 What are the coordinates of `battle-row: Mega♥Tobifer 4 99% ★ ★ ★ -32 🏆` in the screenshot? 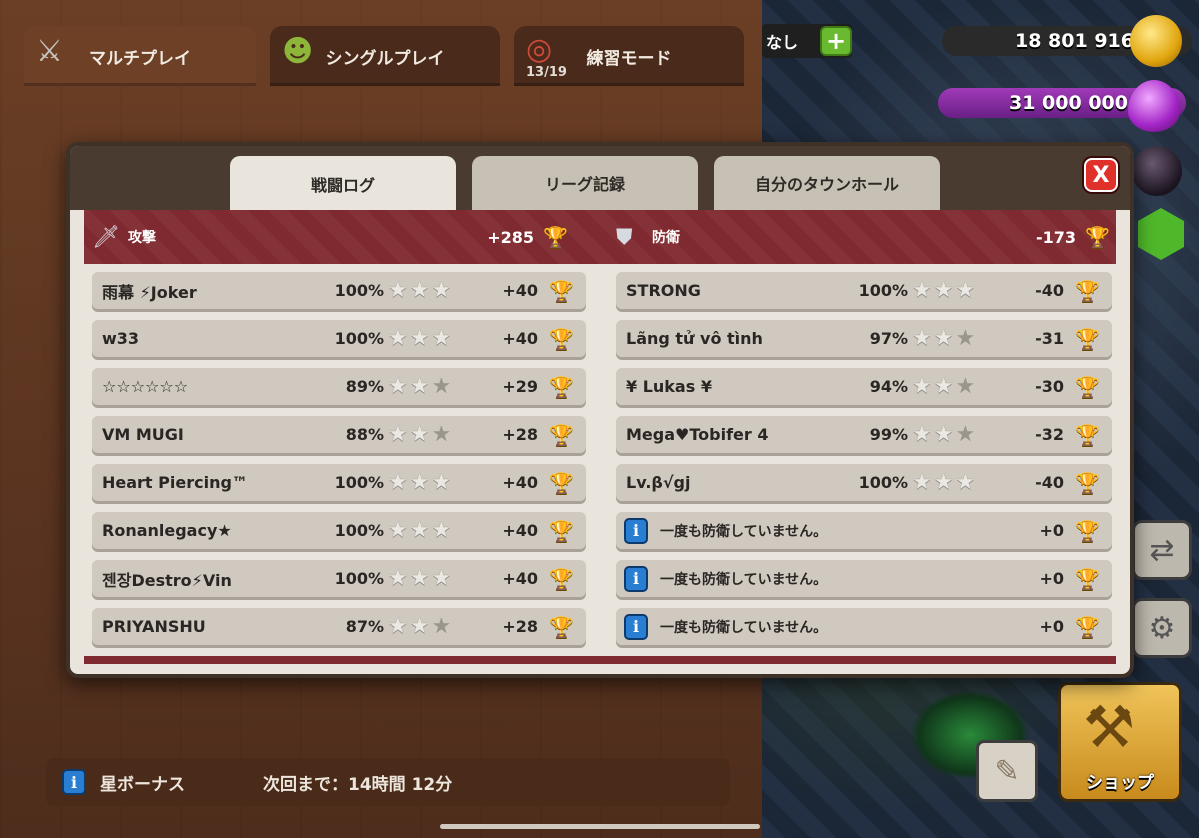 It's located at (864, 434).